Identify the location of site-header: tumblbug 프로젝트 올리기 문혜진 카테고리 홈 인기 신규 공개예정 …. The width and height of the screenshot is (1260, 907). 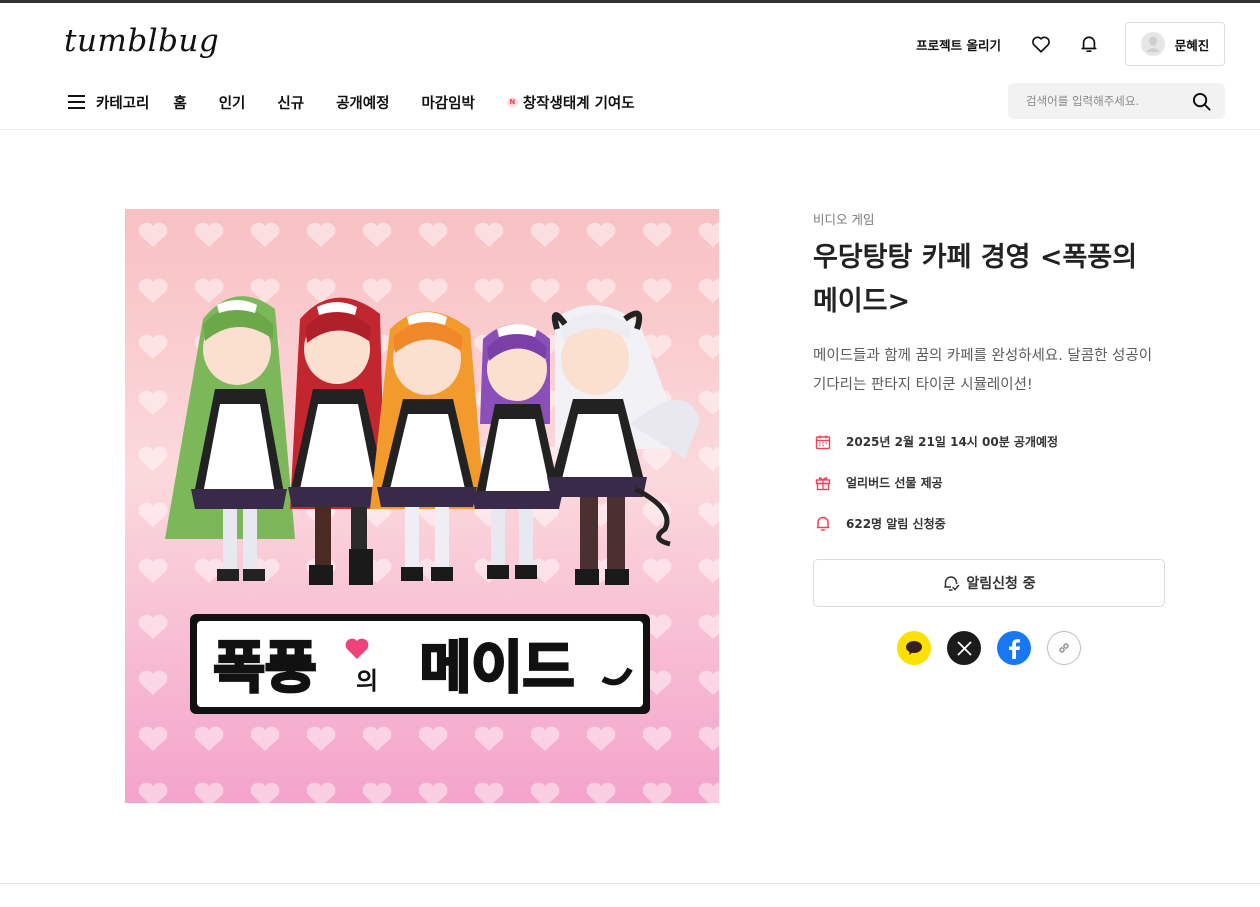
(630, 66).